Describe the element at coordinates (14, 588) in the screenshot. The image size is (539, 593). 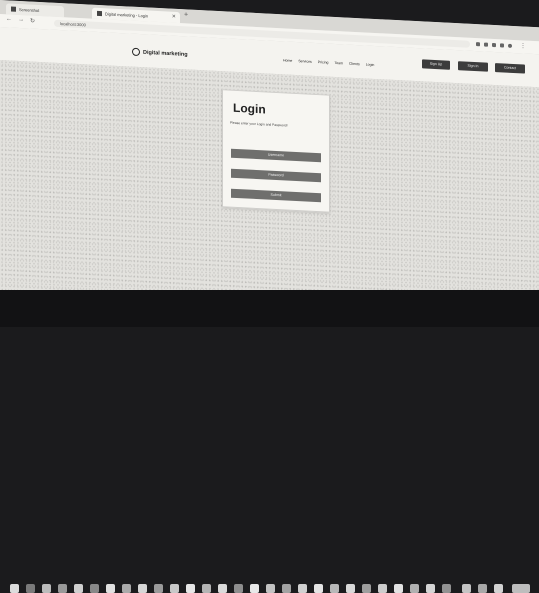
I see `start-menu-icon` at that location.